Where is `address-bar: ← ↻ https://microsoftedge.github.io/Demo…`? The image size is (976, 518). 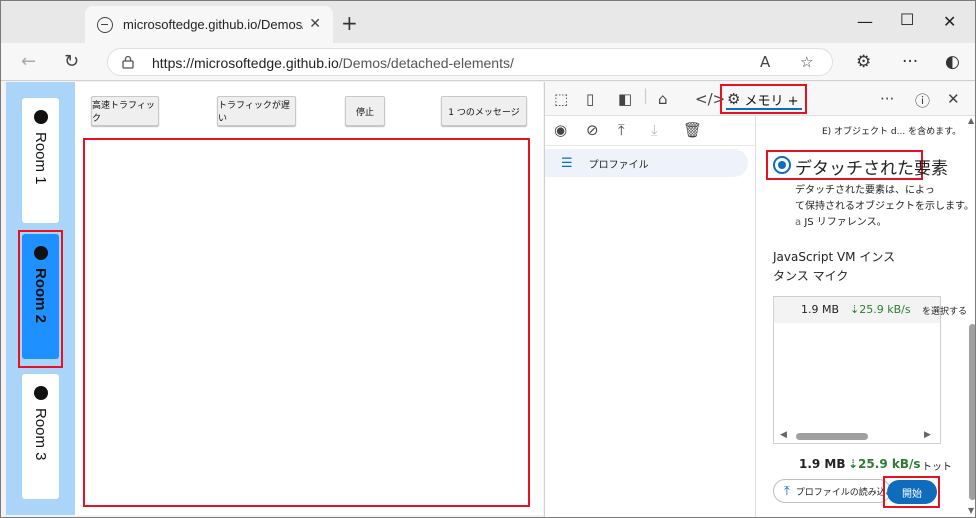
address-bar: ← ↻ https://microsoftedge.github.io/Demo… is located at coordinates (488, 62).